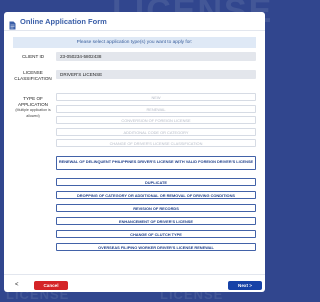 This screenshot has height=302, width=320. I want to click on license-classification-field: DRIVER'S LICENSE, so click(156, 74).